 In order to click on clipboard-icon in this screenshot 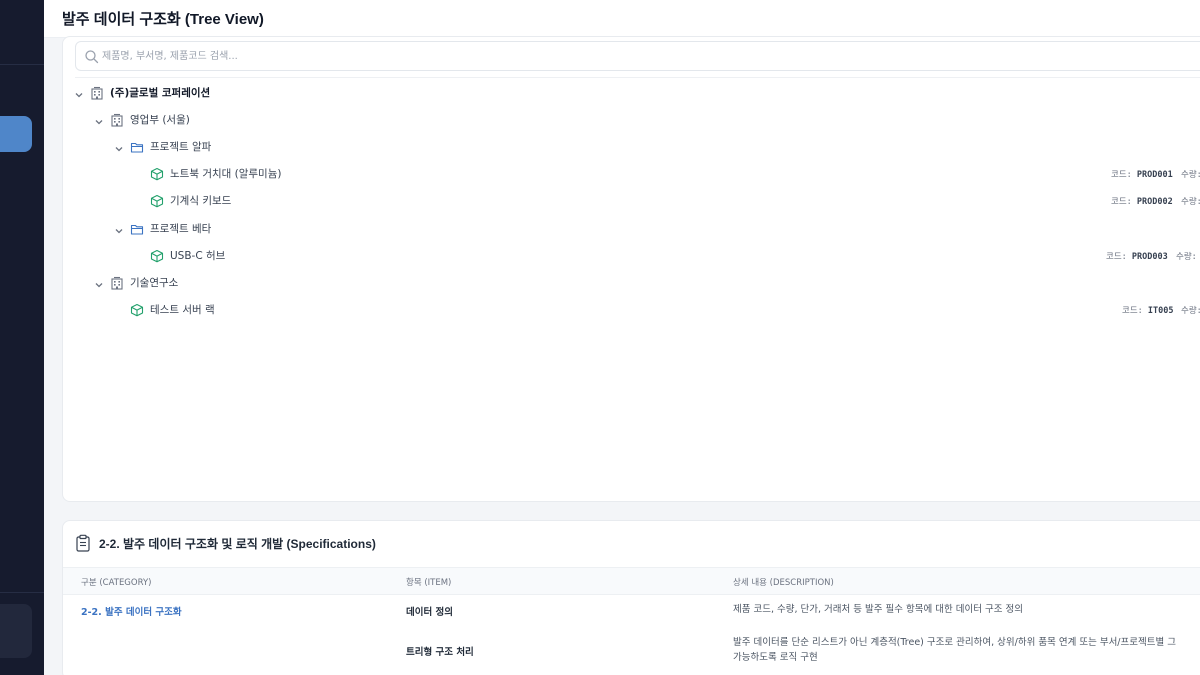, I will do `click(83, 543)`.